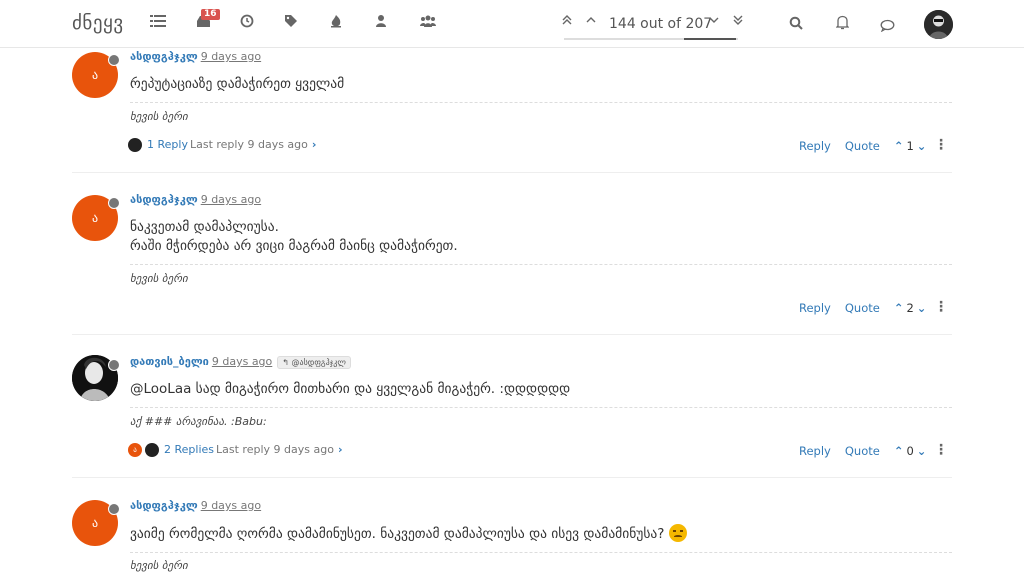 Image resolution: width=1024 pixels, height=576 pixels. What do you see at coordinates (384, 23) in the screenshot?
I see `user-icon` at bounding box center [384, 23].